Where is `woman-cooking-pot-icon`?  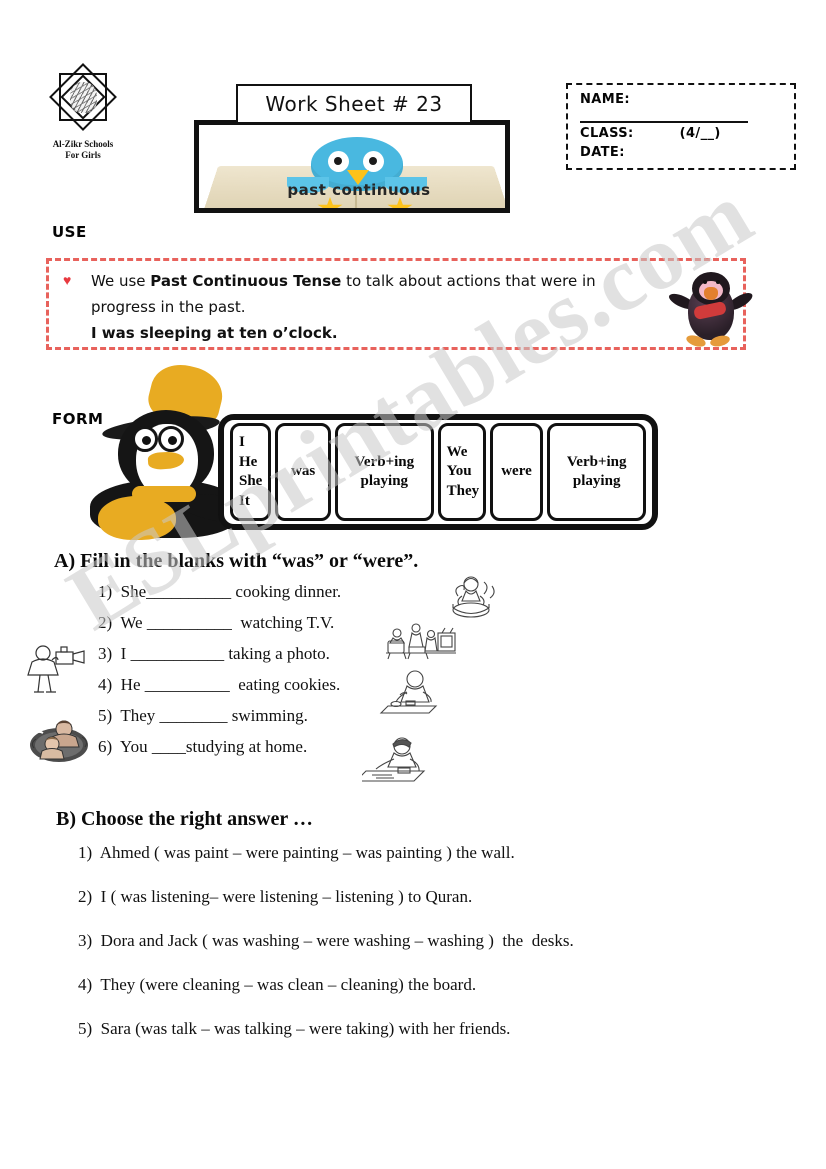
woman-cooking-pot-icon is located at coordinates (471, 595).